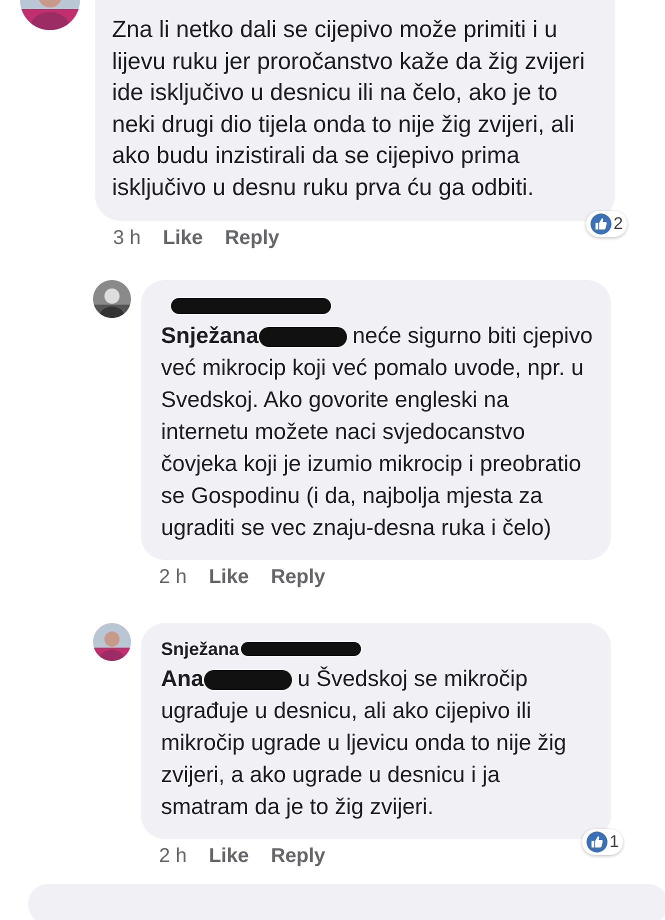  What do you see at coordinates (364, 743) in the screenshot?
I see `comment-text: Ana u Švedskoj se mikročip ugrađuje u desnicu, ali ako cijepivo ili mikročip ugrade u ljevicu onda to nije žig zvijeri, a ako ugrade u desnicu i ja smatram da je to žig zvijeri.` at bounding box center [364, 743].